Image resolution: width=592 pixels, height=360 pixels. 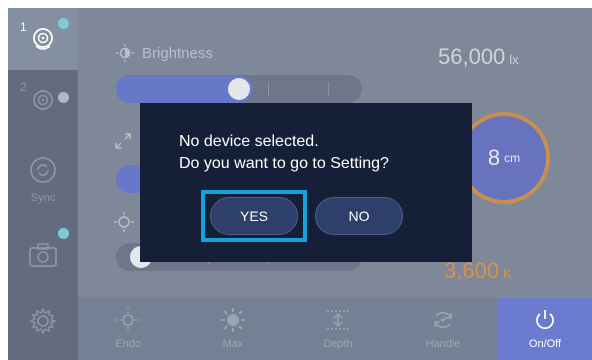 I want to click on rail-item-settings, so click(x=43, y=321).